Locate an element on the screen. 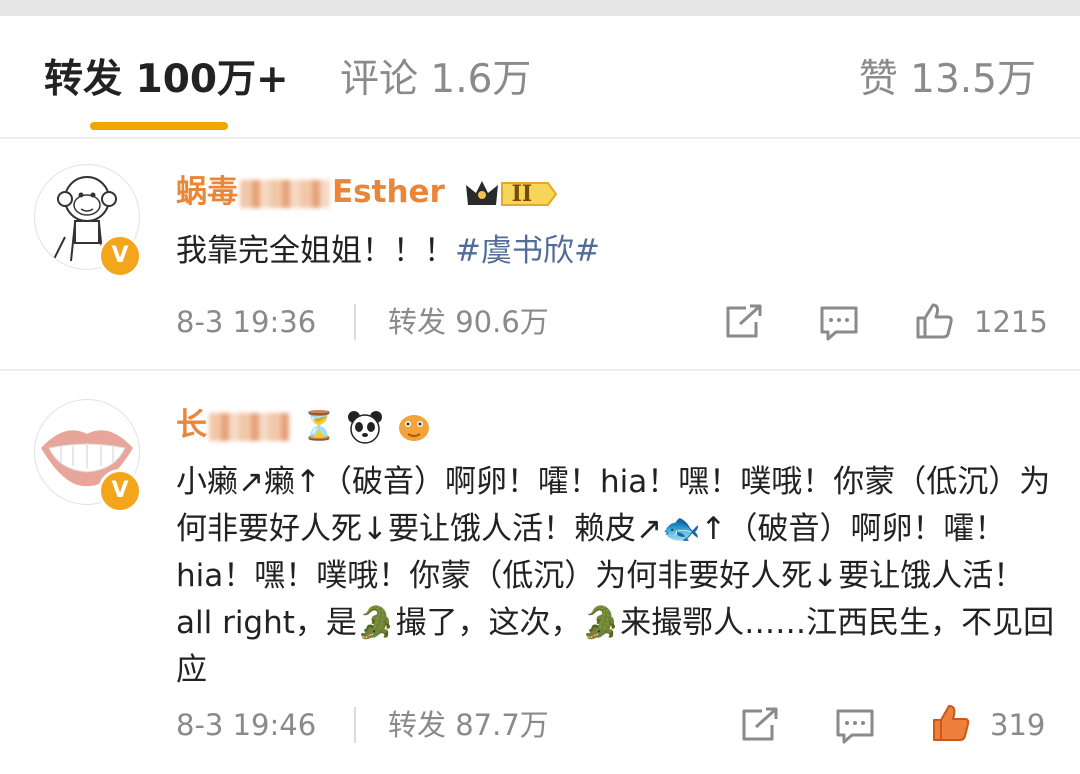 The width and height of the screenshot is (1080, 774). tab-comment: 评论 1.6万 is located at coordinates (435, 80).